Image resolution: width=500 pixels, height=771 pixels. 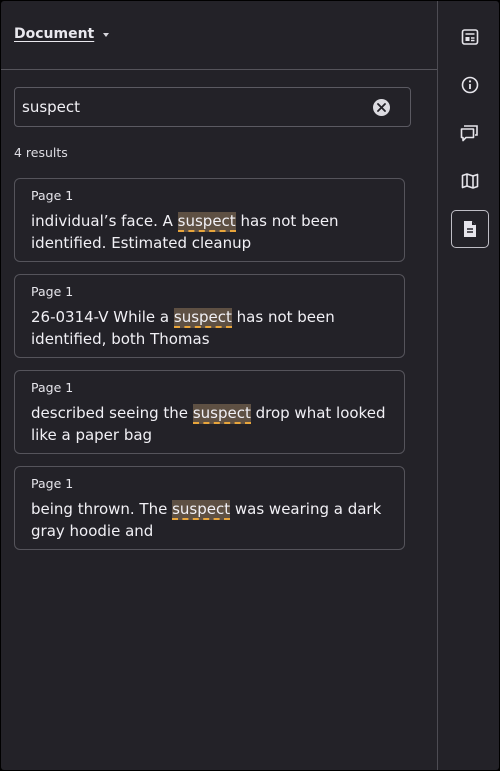 What do you see at coordinates (104, 221) in the screenshot?
I see `snippet-before: individual’s face. A` at bounding box center [104, 221].